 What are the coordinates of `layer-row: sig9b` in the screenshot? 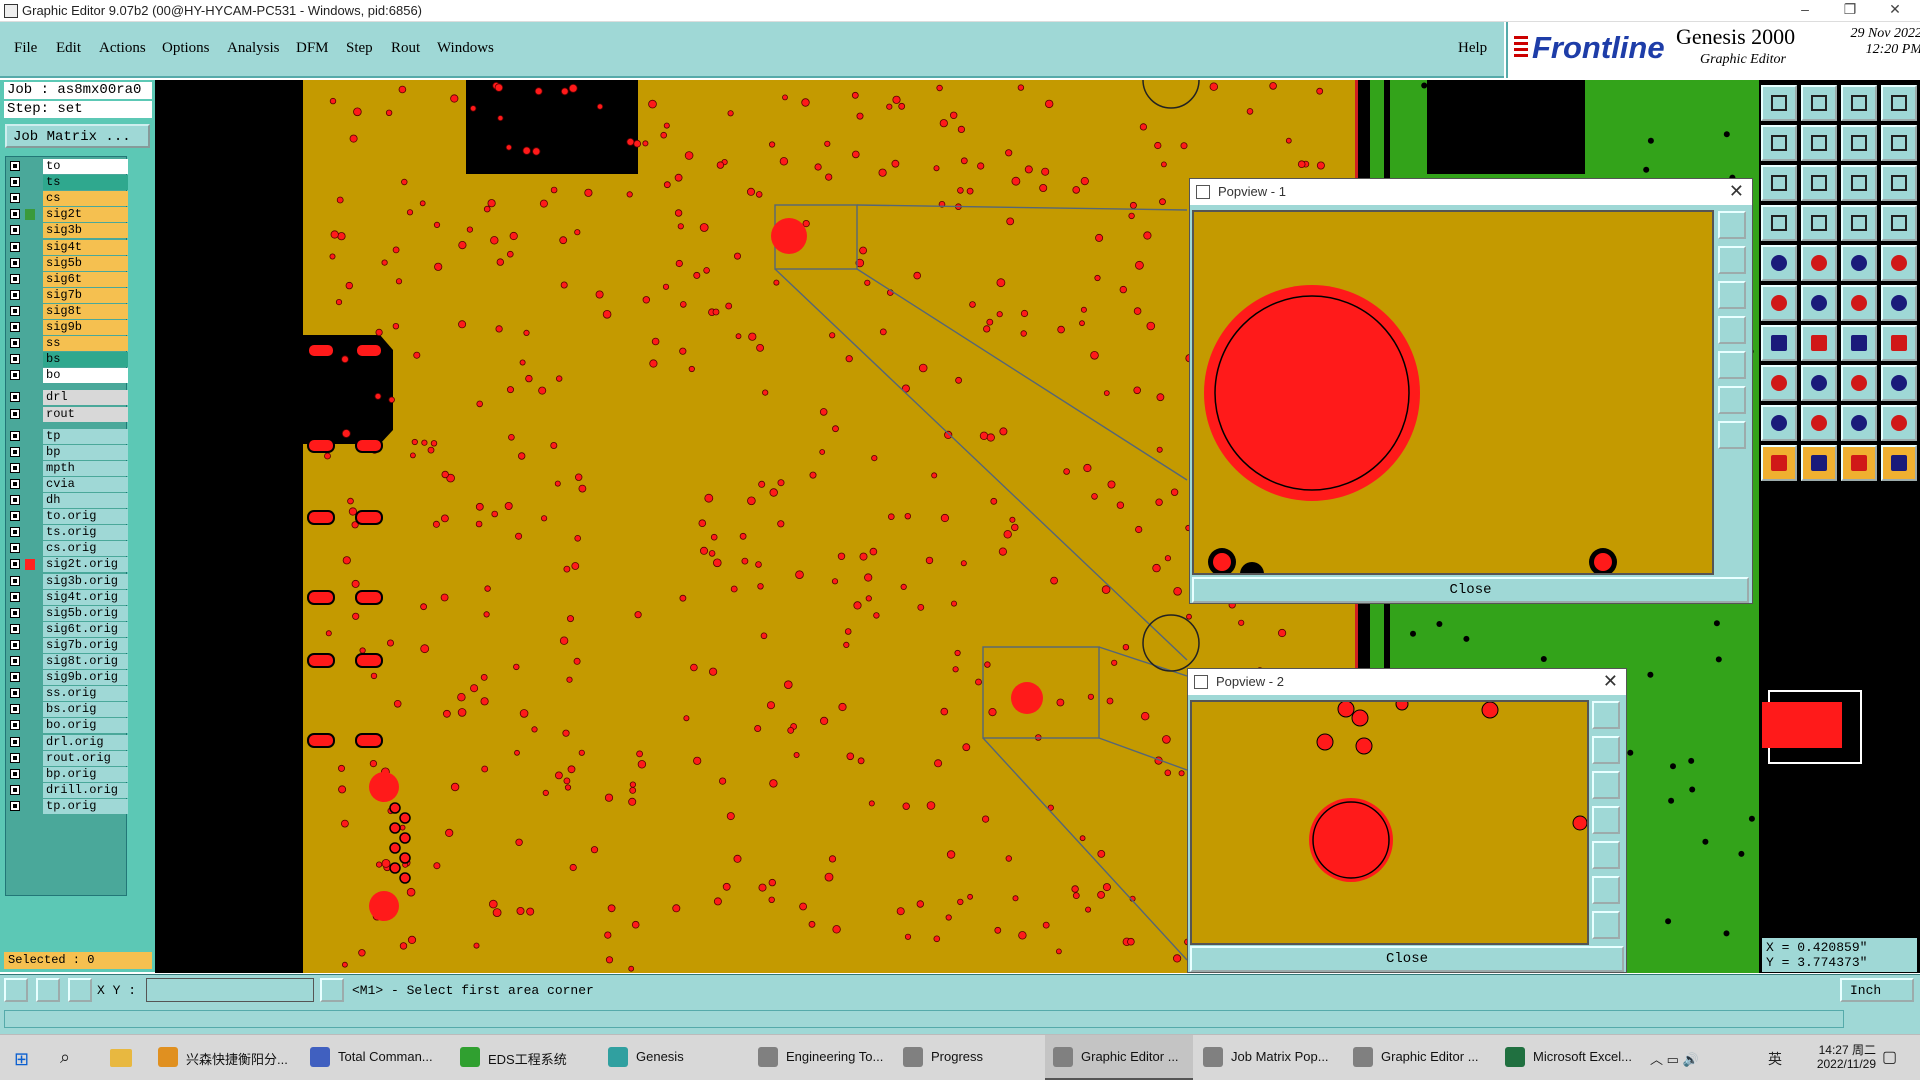 It's located at (67, 327).